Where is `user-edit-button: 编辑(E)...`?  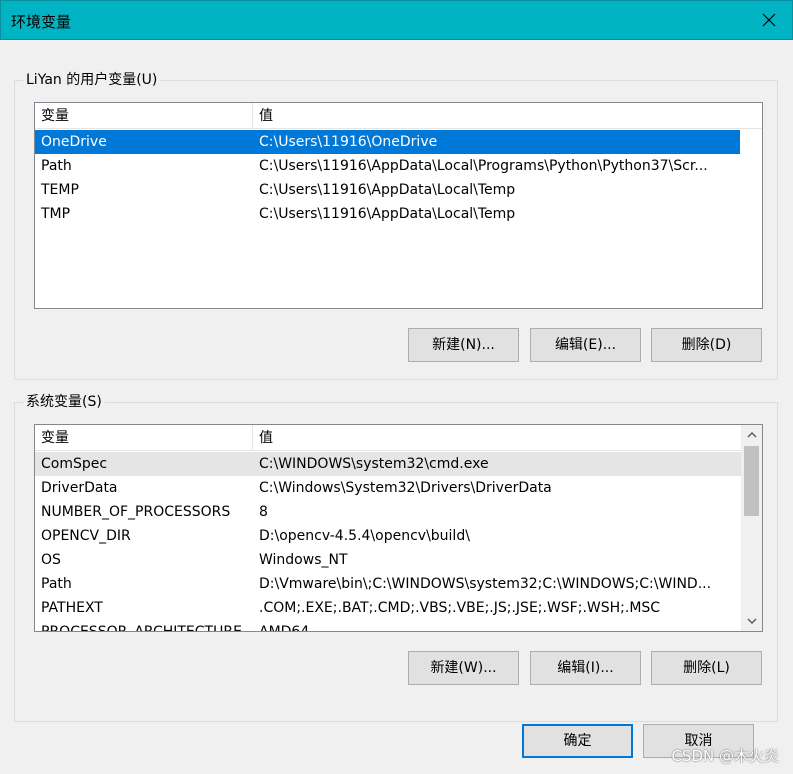
user-edit-button: 编辑(E)... is located at coordinates (585, 345).